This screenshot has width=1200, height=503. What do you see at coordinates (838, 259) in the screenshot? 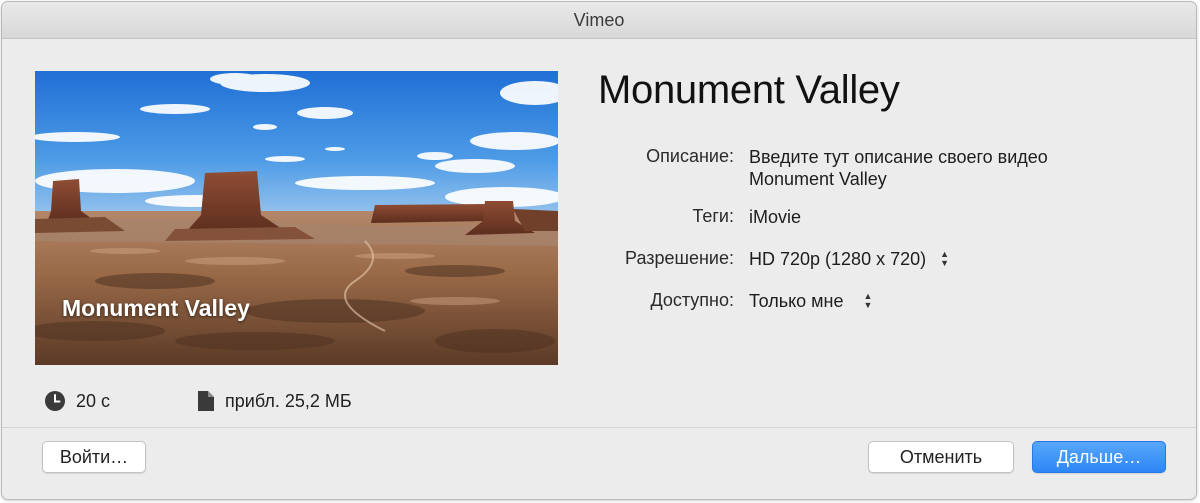
I see `resolution-value: HD 720p (1280 x 720)` at bounding box center [838, 259].